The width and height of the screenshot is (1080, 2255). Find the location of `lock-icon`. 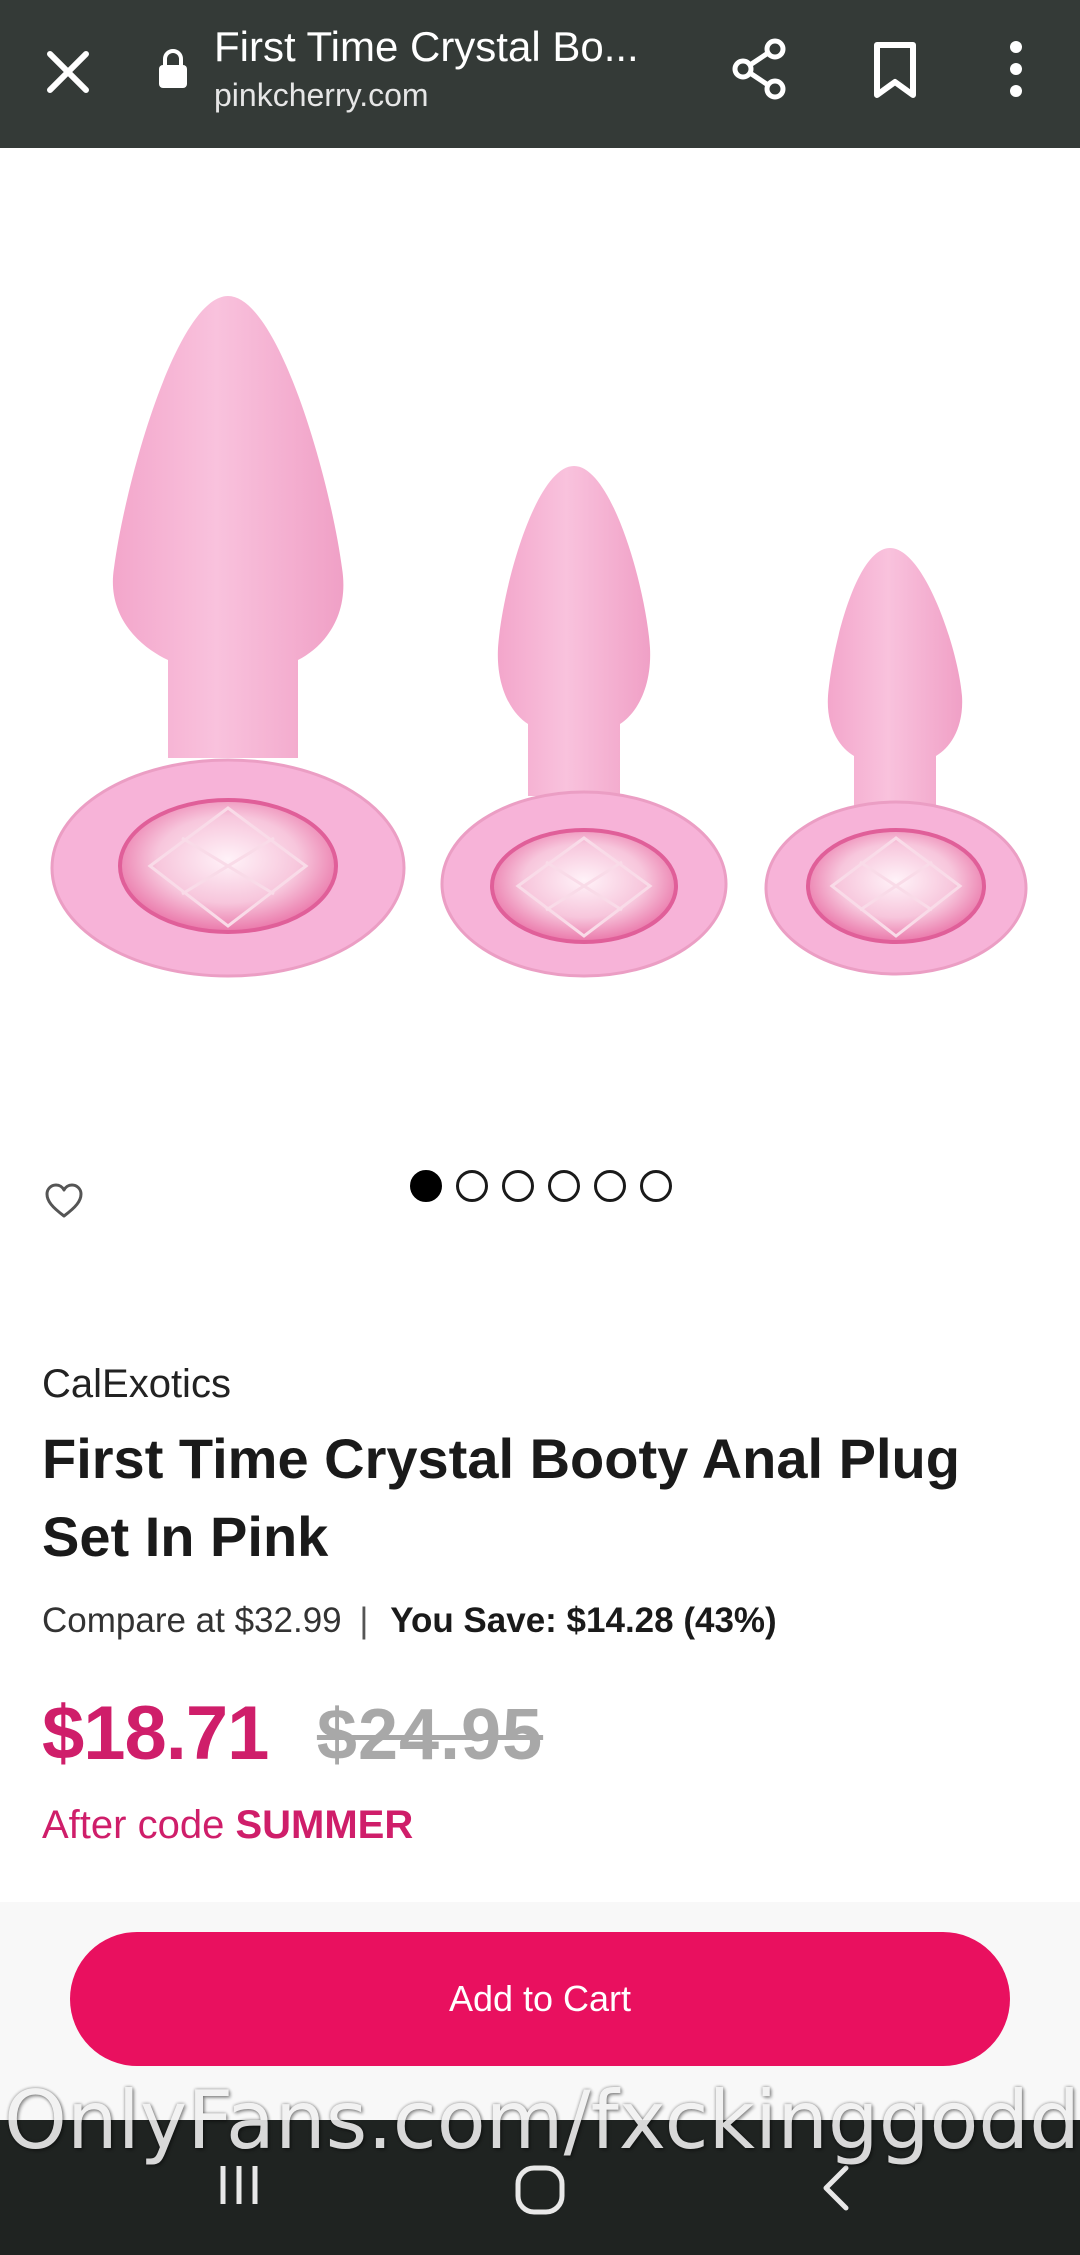

lock-icon is located at coordinates (173, 68).